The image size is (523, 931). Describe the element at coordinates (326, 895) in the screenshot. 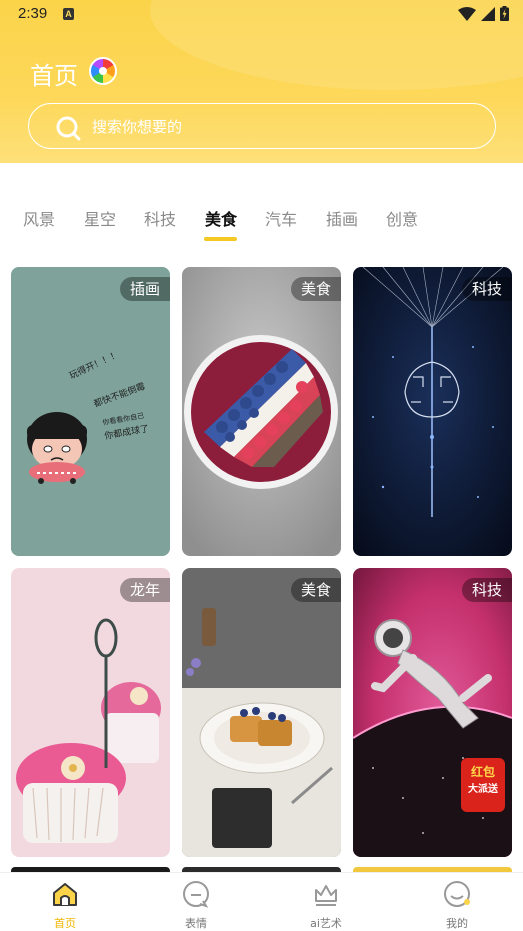

I see `crown-icon` at that location.